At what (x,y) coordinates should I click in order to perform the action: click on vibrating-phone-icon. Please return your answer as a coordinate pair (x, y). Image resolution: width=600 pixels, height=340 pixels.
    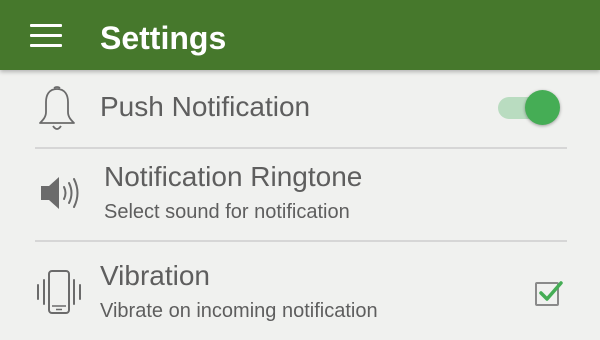
    Looking at the image, I should click on (59, 292).